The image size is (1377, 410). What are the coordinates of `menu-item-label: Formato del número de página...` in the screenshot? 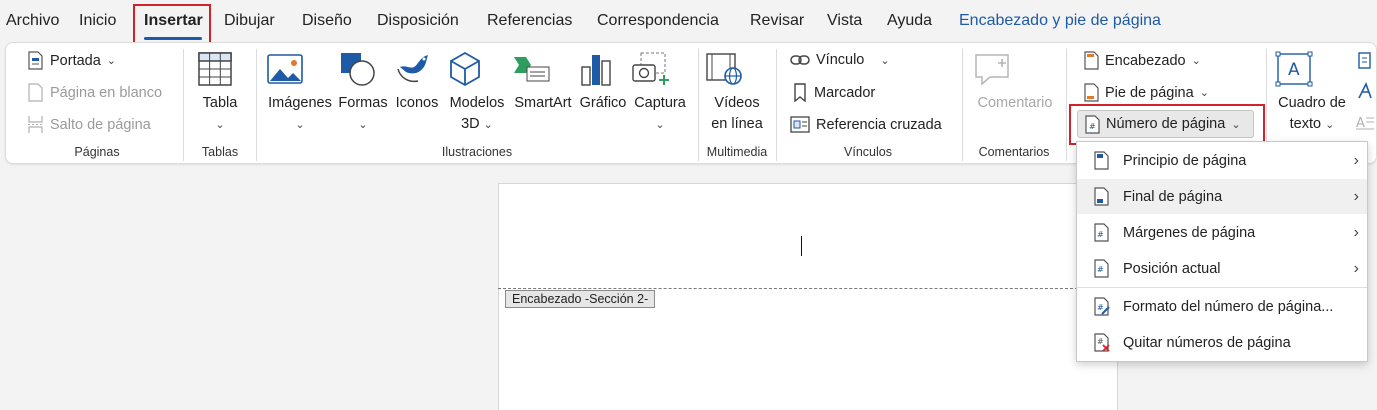 It's located at (1228, 306).